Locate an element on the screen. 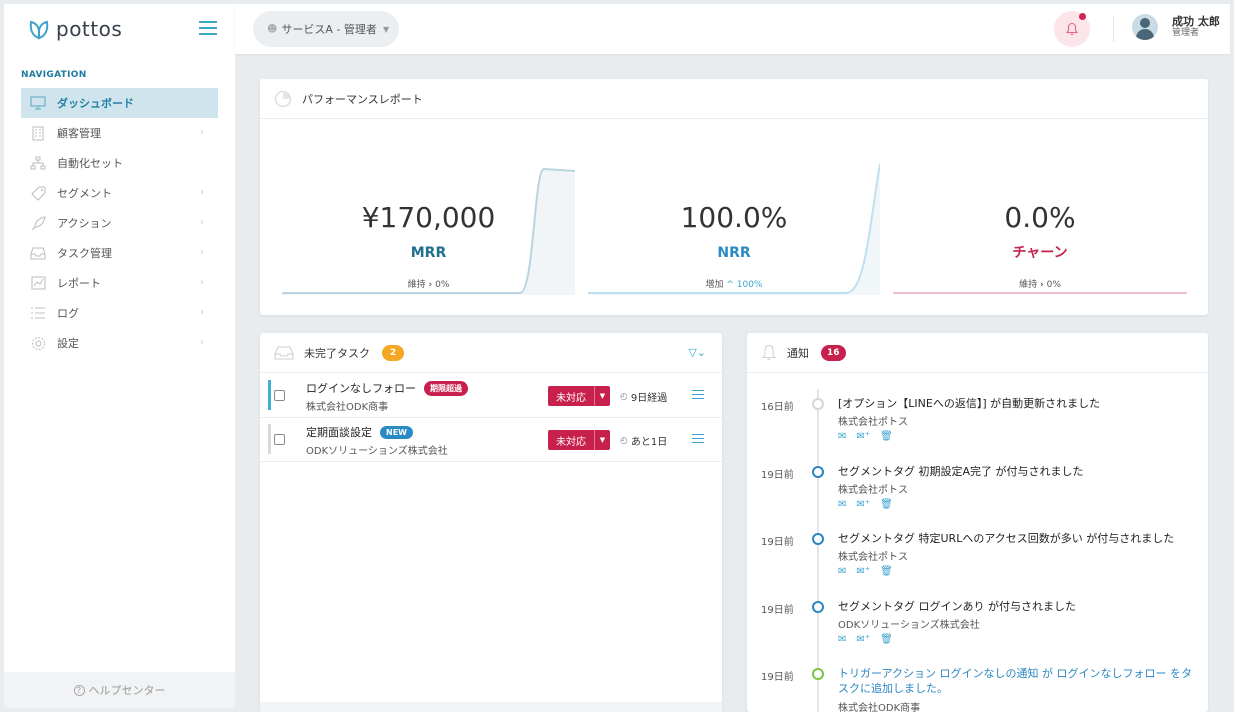 The image size is (1234, 712). metric-value: ¥170,000 is located at coordinates (428, 217).